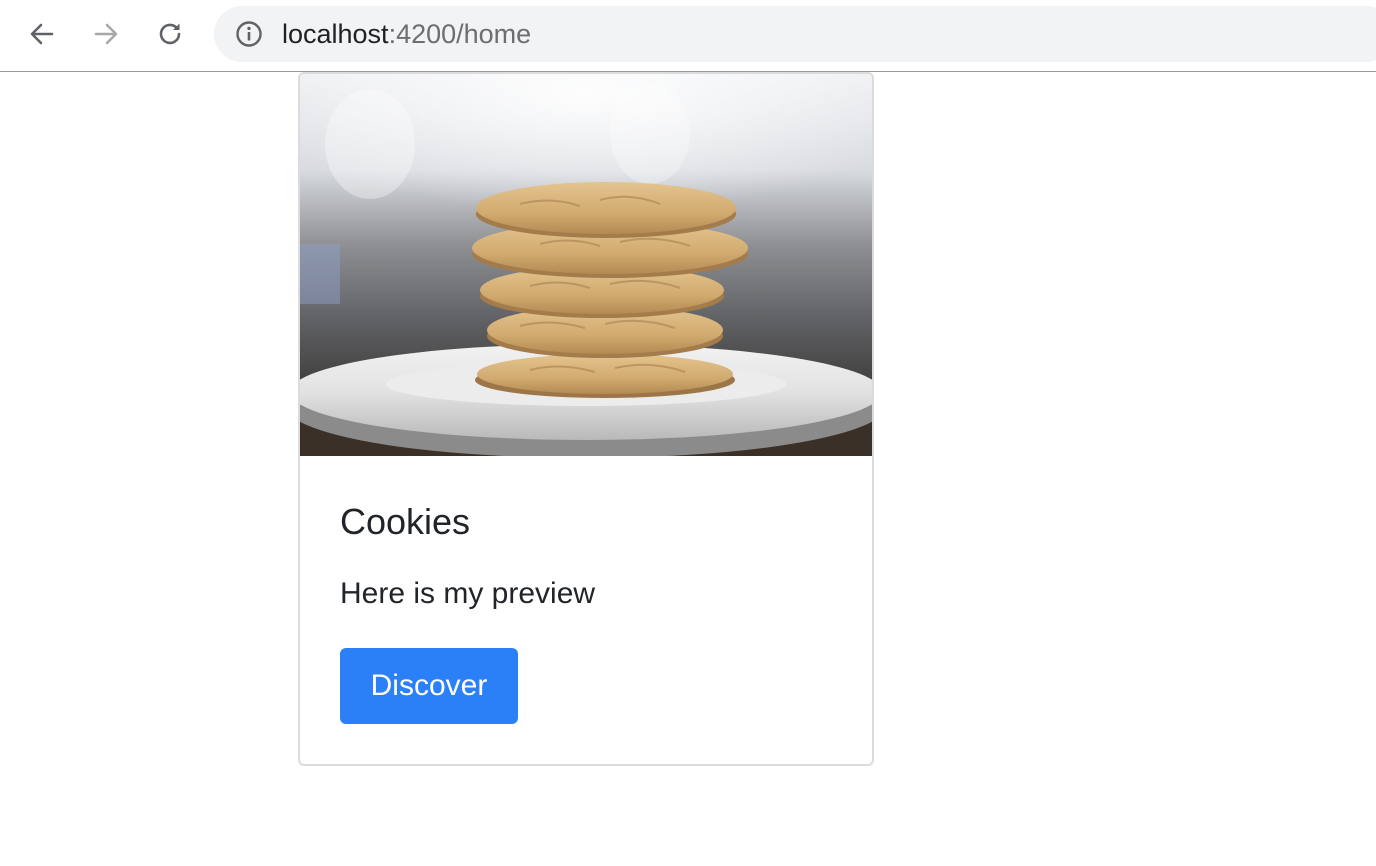  What do you see at coordinates (429, 686) in the screenshot?
I see `discover-button: Discover` at bounding box center [429, 686].